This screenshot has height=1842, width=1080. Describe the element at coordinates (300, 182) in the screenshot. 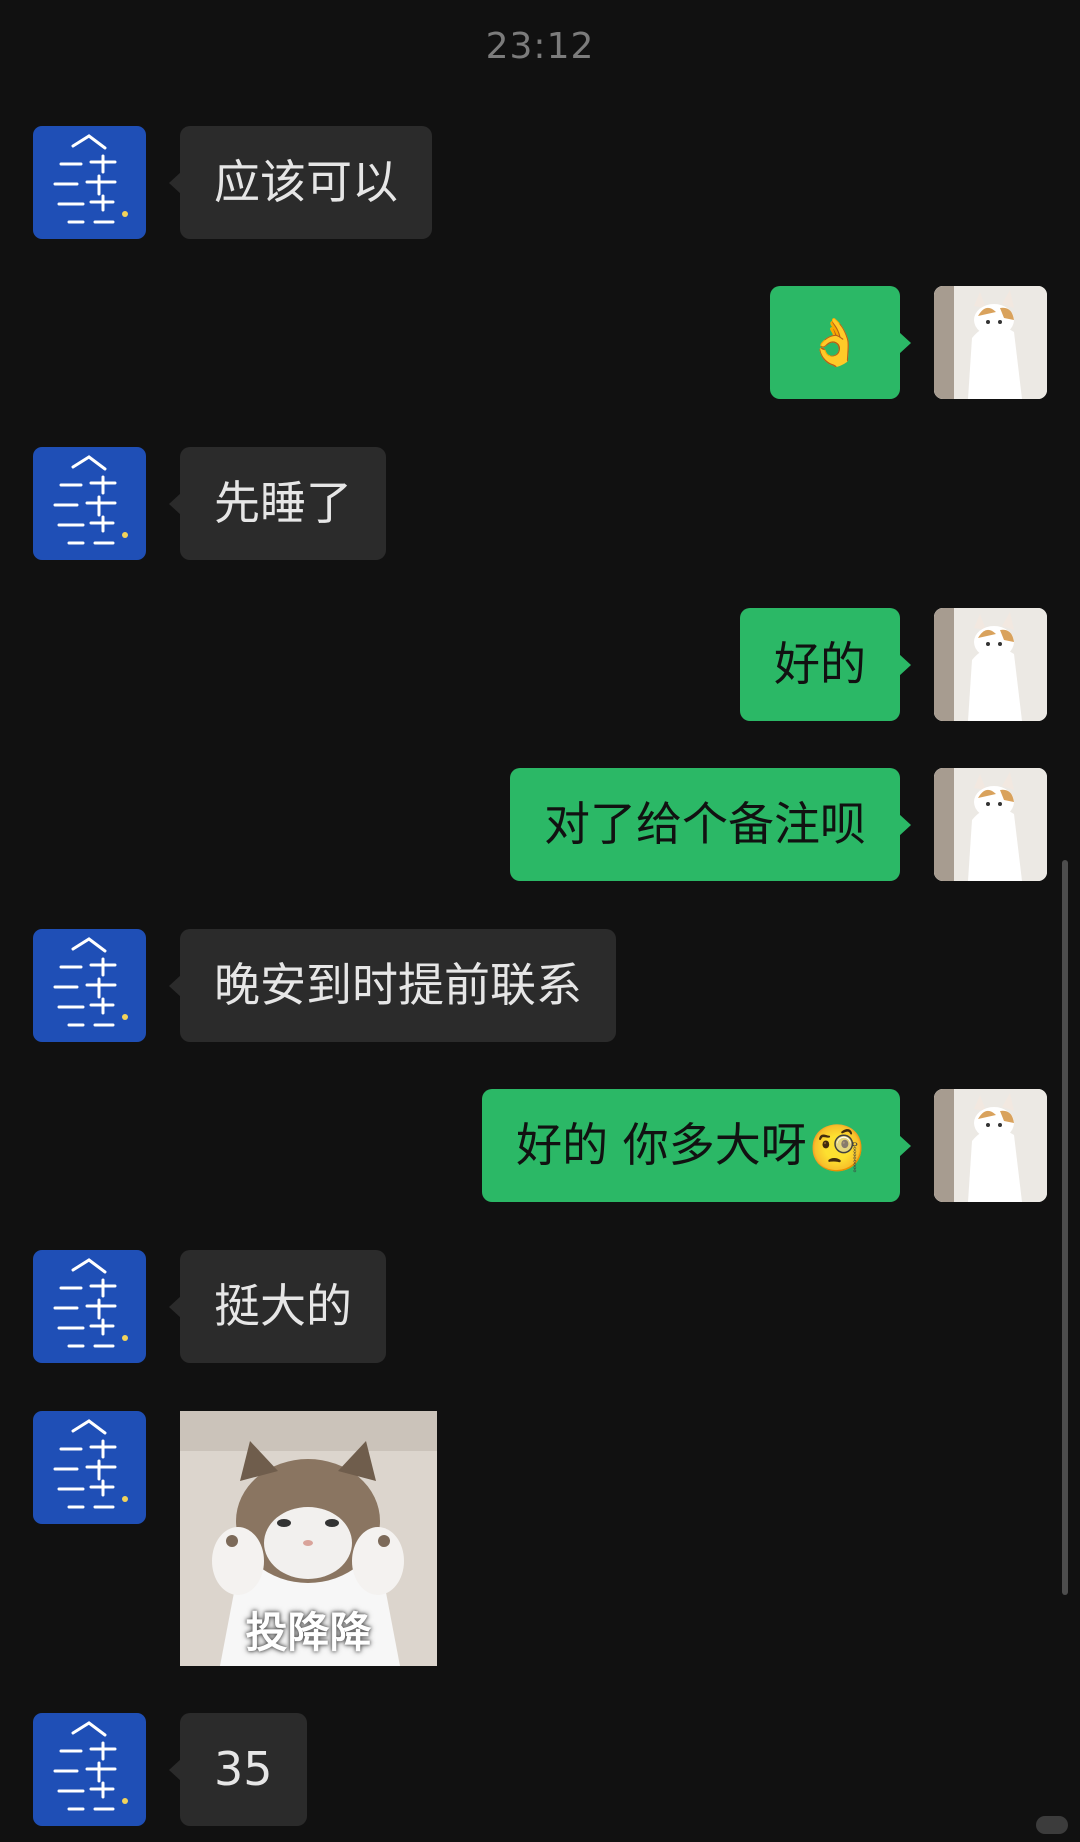

I see `incoming-message-bubble: 应该可以` at that location.